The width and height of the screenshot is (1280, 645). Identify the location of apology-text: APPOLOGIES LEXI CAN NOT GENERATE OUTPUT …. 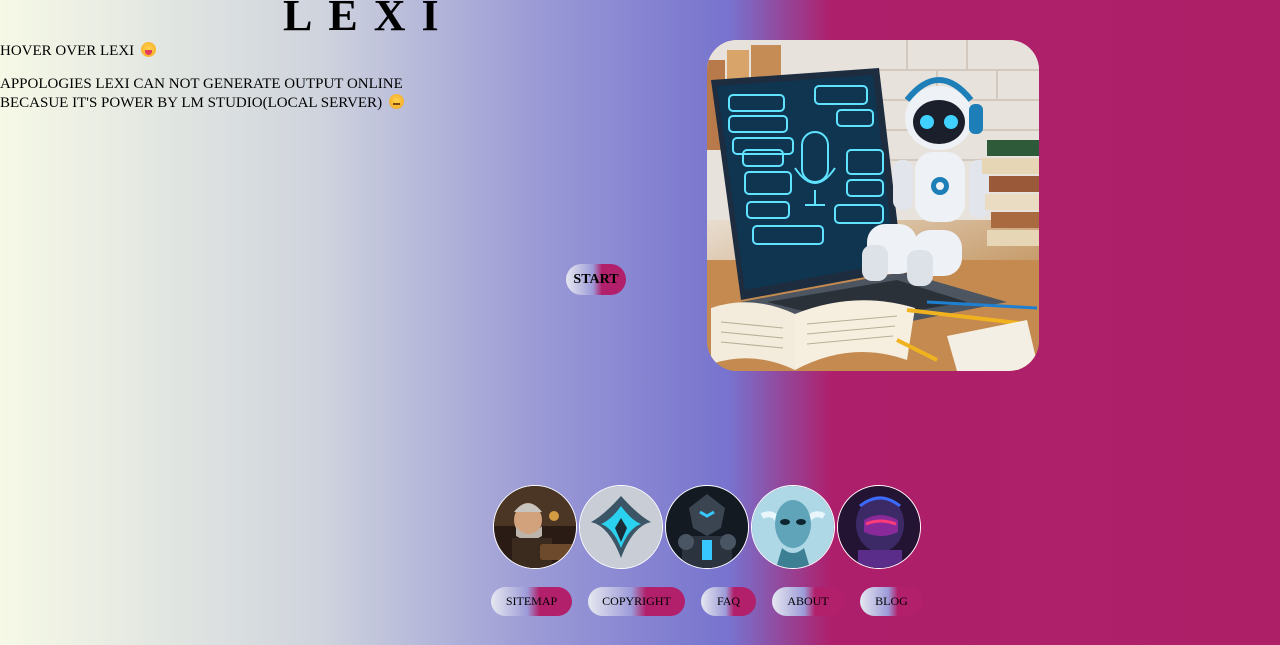
(201, 93).